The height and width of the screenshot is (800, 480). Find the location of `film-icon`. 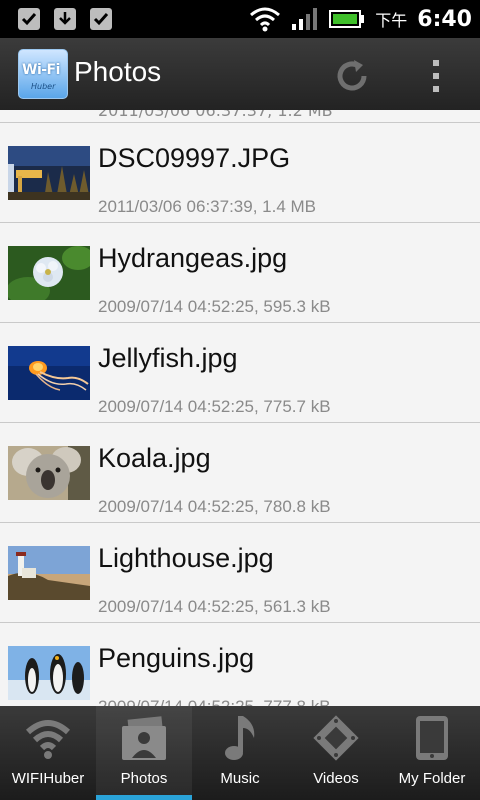

film-icon is located at coordinates (336, 738).